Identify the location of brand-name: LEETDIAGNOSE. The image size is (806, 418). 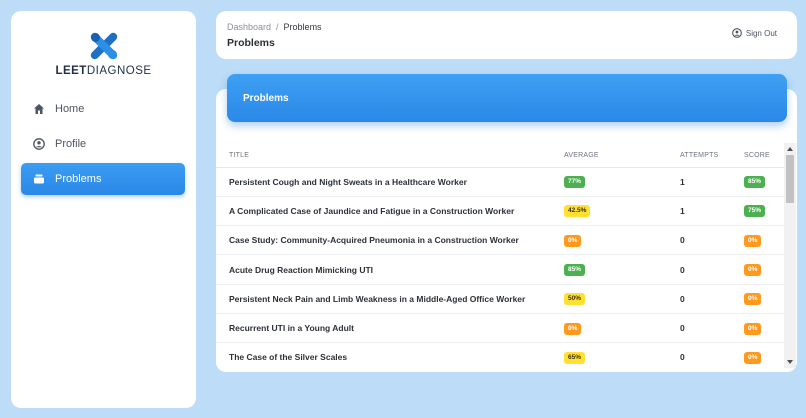
(103, 71).